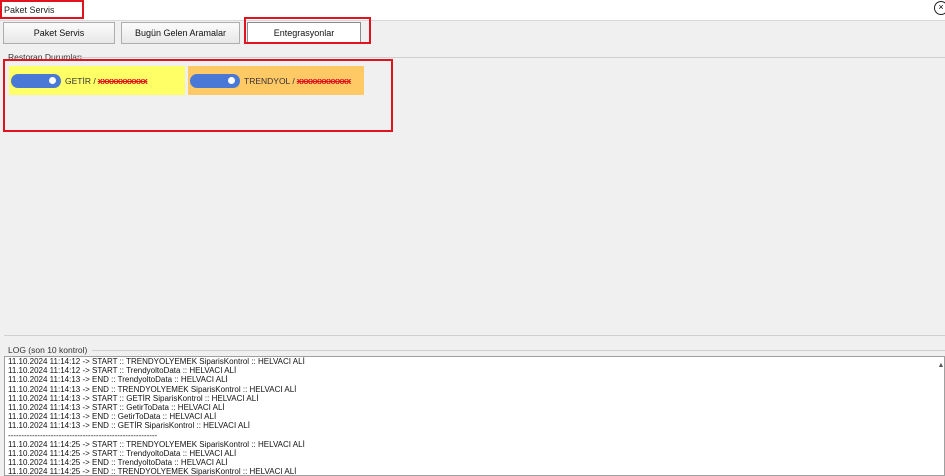  I want to click on toggle-getir, so click(36, 80).